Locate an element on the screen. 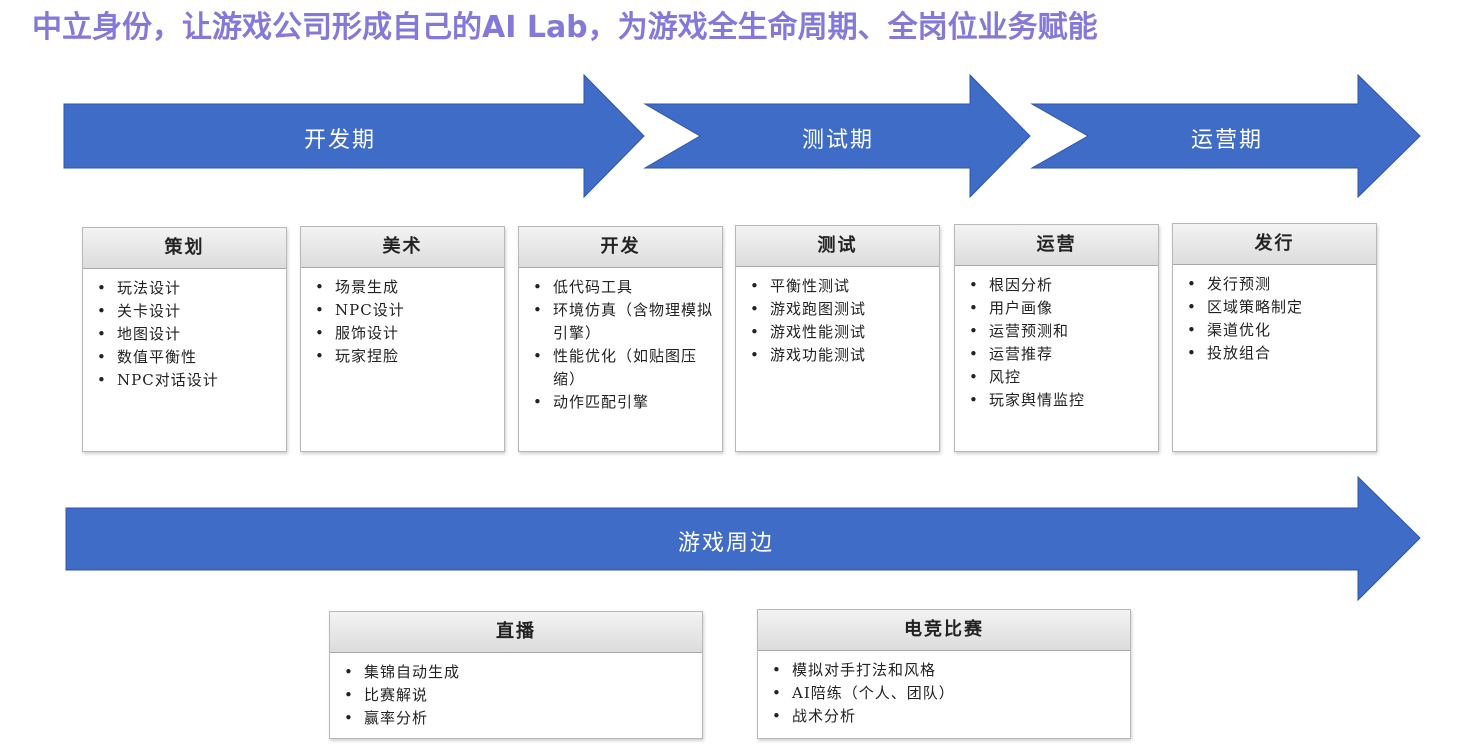 This screenshot has height=744, width=1465. card-art: 美术 场景生成 NPC设计 服饰设计 玩家捏脸 is located at coordinates (402, 339).